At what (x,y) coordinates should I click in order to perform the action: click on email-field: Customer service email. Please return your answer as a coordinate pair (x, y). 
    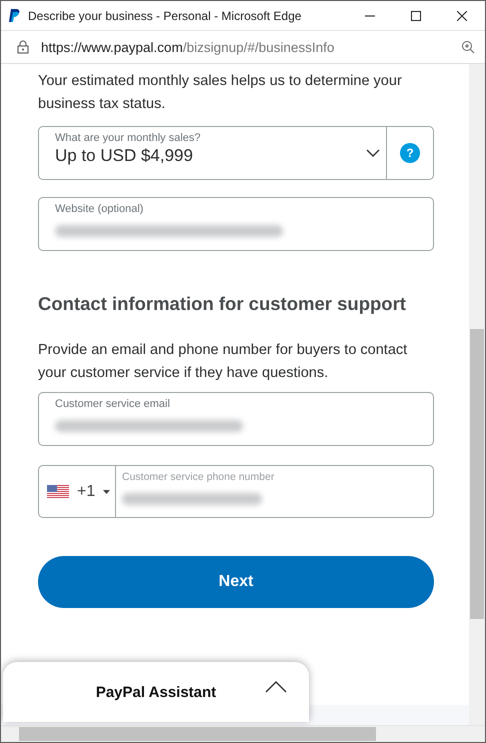
    Looking at the image, I should click on (236, 419).